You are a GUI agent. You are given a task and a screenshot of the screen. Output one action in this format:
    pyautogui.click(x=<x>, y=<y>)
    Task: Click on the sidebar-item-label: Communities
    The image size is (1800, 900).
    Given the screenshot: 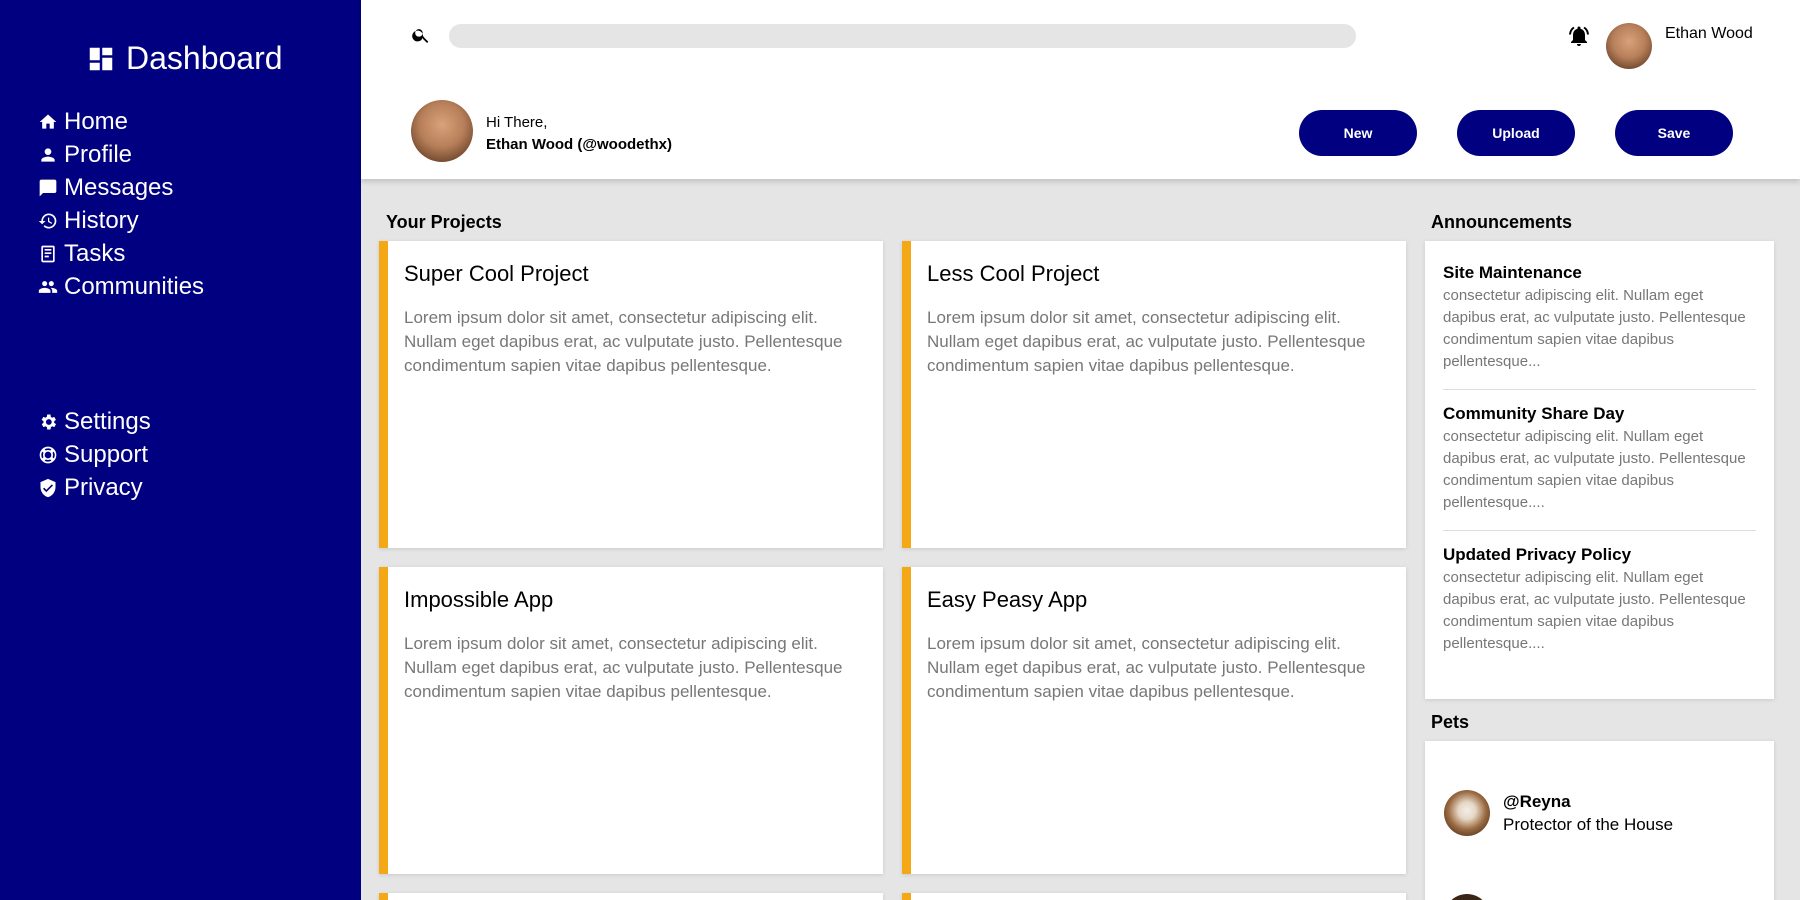 What is the action you would take?
    pyautogui.click(x=134, y=286)
    